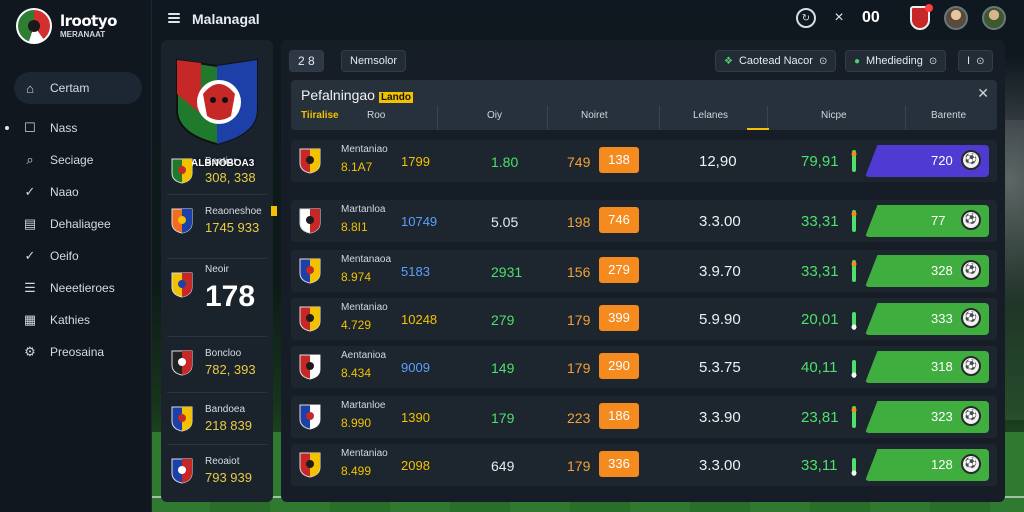  Describe the element at coordinates (30, 127) in the screenshot. I see `square-icon: ☐` at that location.